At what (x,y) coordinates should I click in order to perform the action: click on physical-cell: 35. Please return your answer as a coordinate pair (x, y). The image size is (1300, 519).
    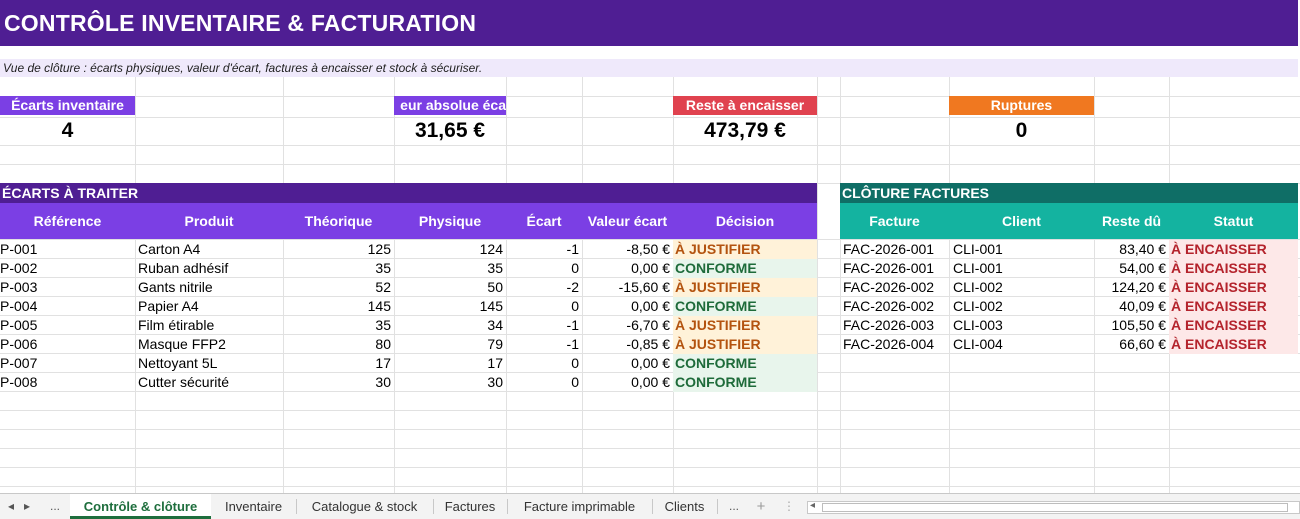
    Looking at the image, I should click on (450, 268).